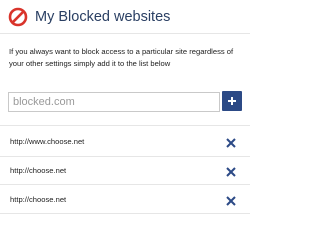  Describe the element at coordinates (103, 17) in the screenshot. I see `page-title: My Blocked websites` at that location.